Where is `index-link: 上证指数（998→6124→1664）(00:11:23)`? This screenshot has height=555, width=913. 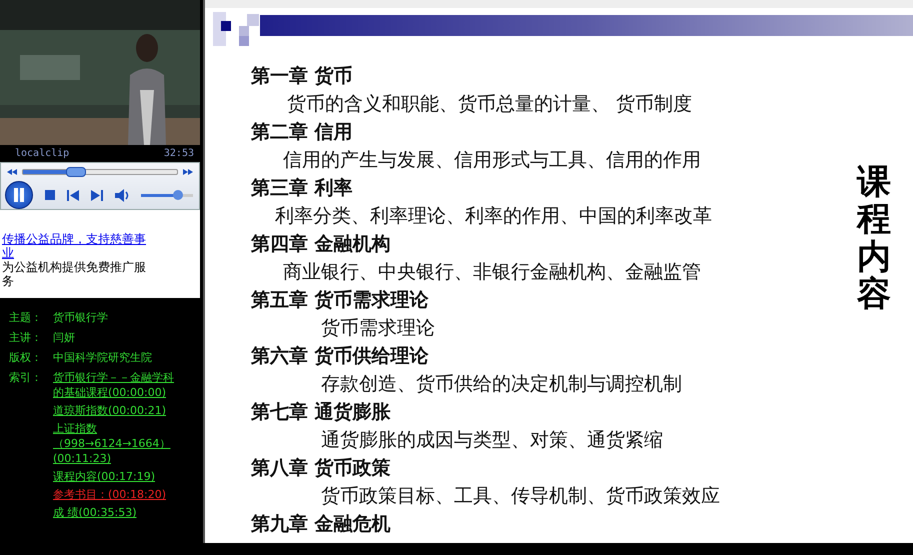
index-link: 上证指数（998→6124→1664）(00:11:23) is located at coordinates (115, 443).